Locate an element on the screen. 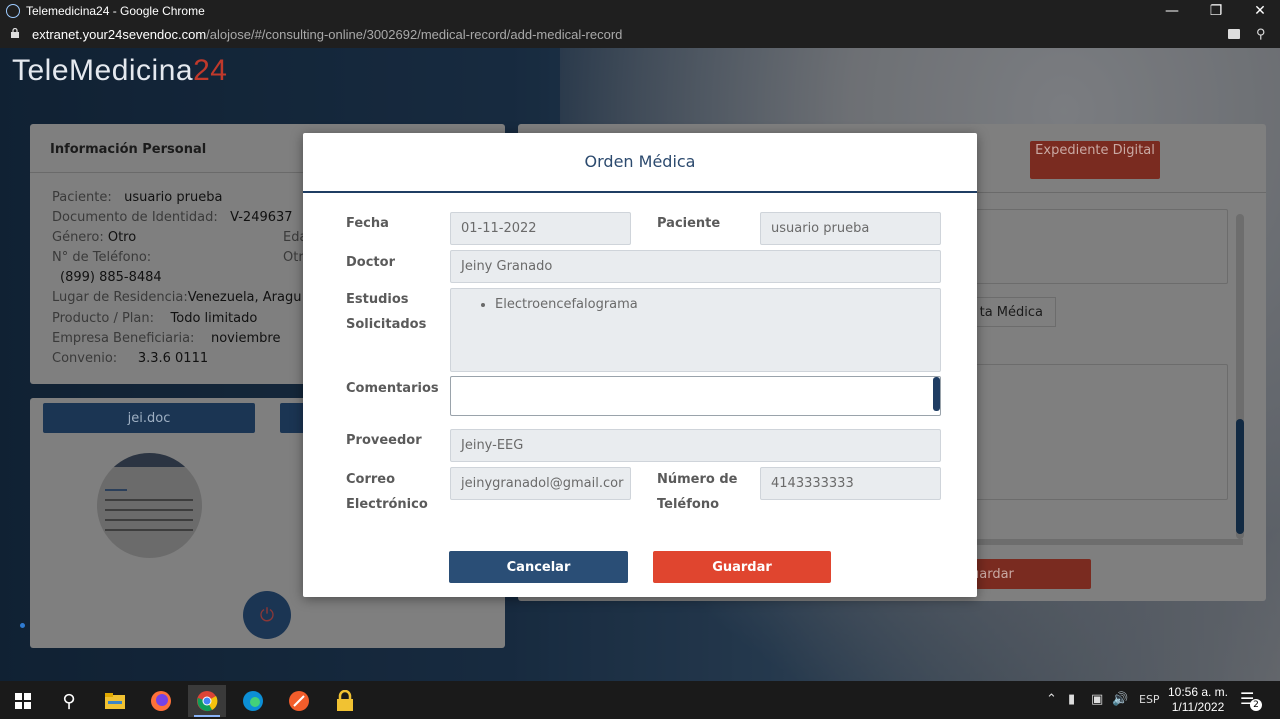  taskbar-clock: 10:56 a. m. 1/11/2022 is located at coordinates (1198, 700).